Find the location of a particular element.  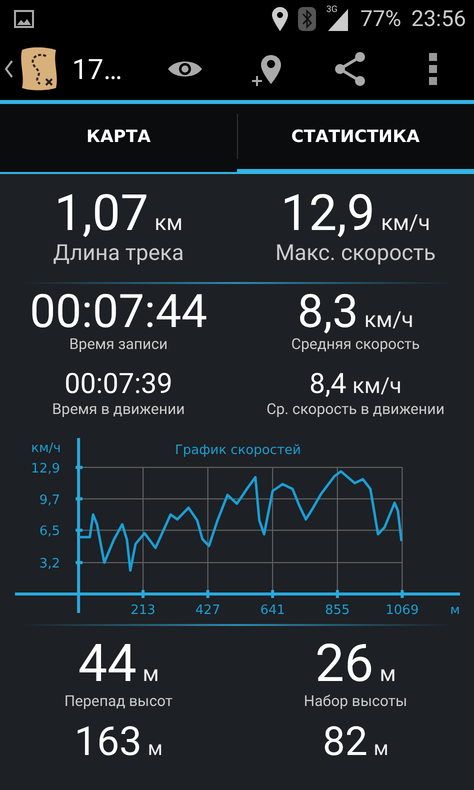

stat-value: 00:07:39 is located at coordinates (118, 384).